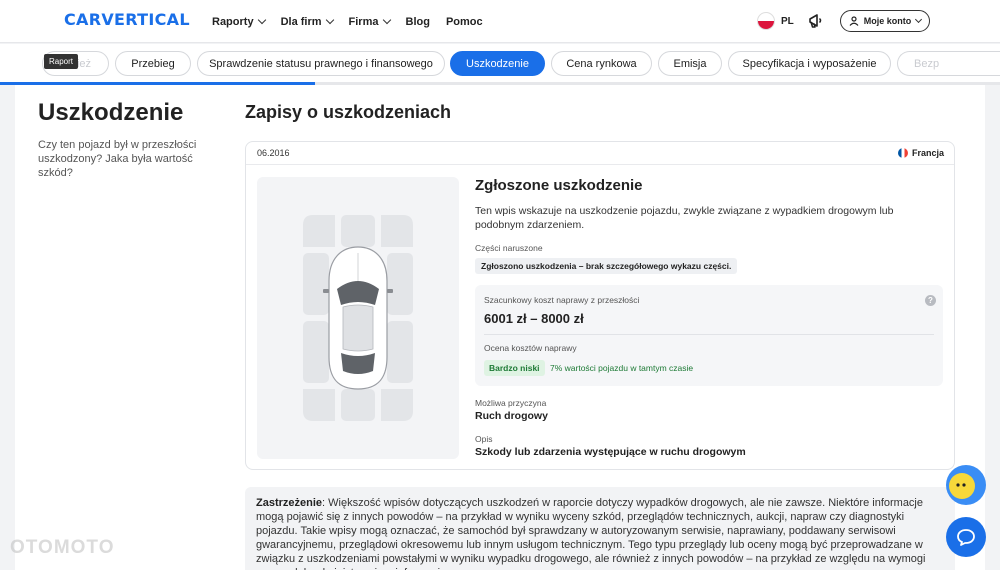 This screenshot has width=1000, height=570. Describe the element at coordinates (400, 352) in the screenshot. I see `zone-right-rear` at that location.